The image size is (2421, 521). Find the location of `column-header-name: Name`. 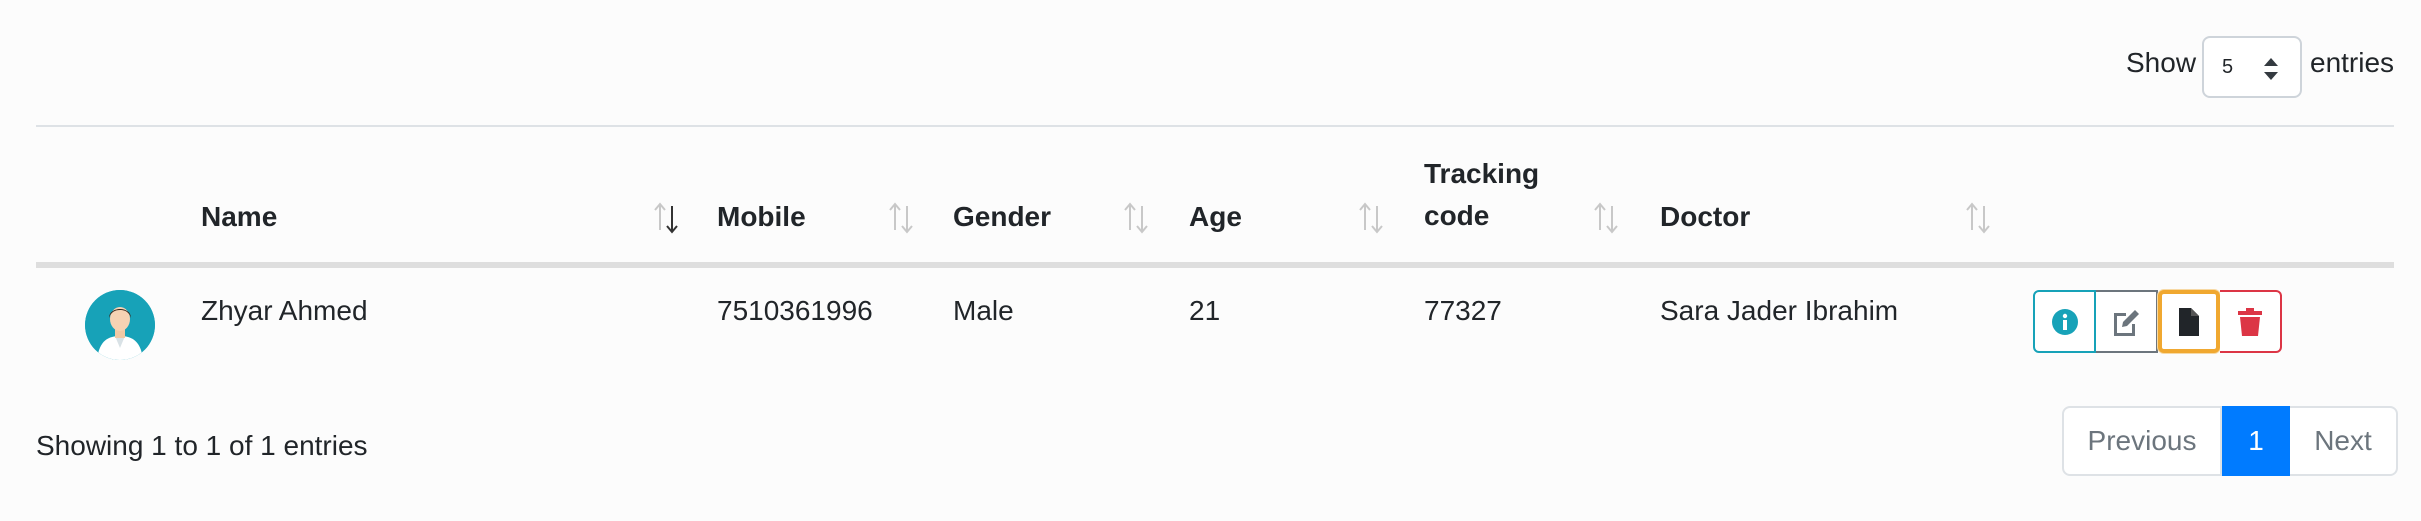

column-header-name: Name is located at coordinates (239, 217).